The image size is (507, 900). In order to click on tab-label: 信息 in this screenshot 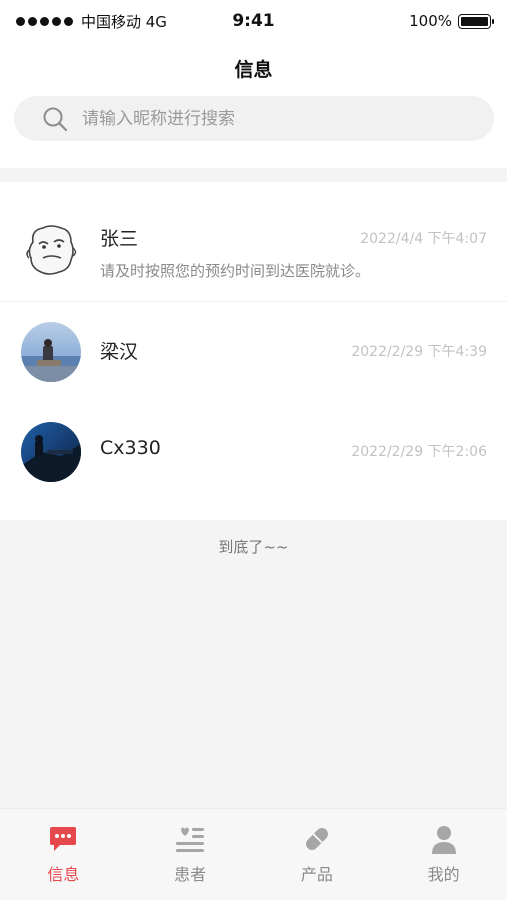, I will do `click(63, 874)`.